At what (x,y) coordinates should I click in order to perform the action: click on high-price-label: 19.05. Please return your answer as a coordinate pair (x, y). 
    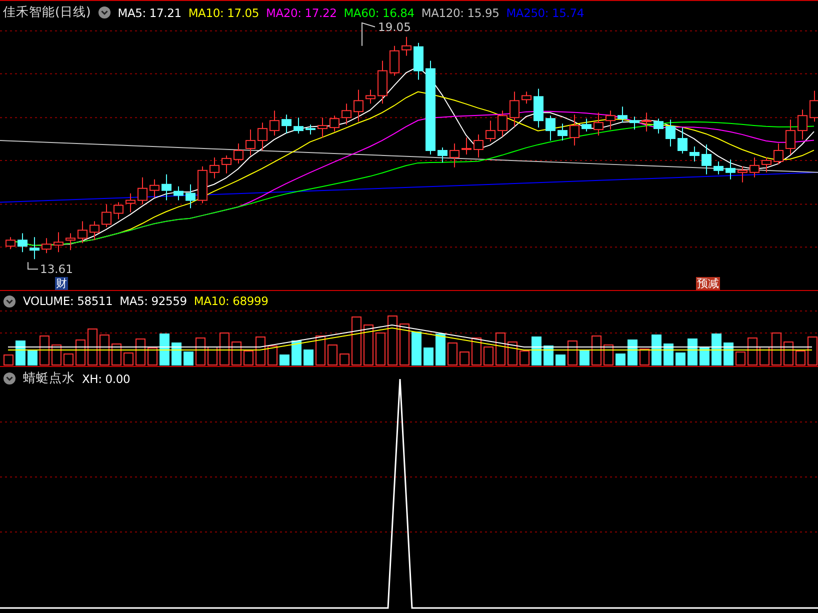
    Looking at the image, I should click on (394, 27).